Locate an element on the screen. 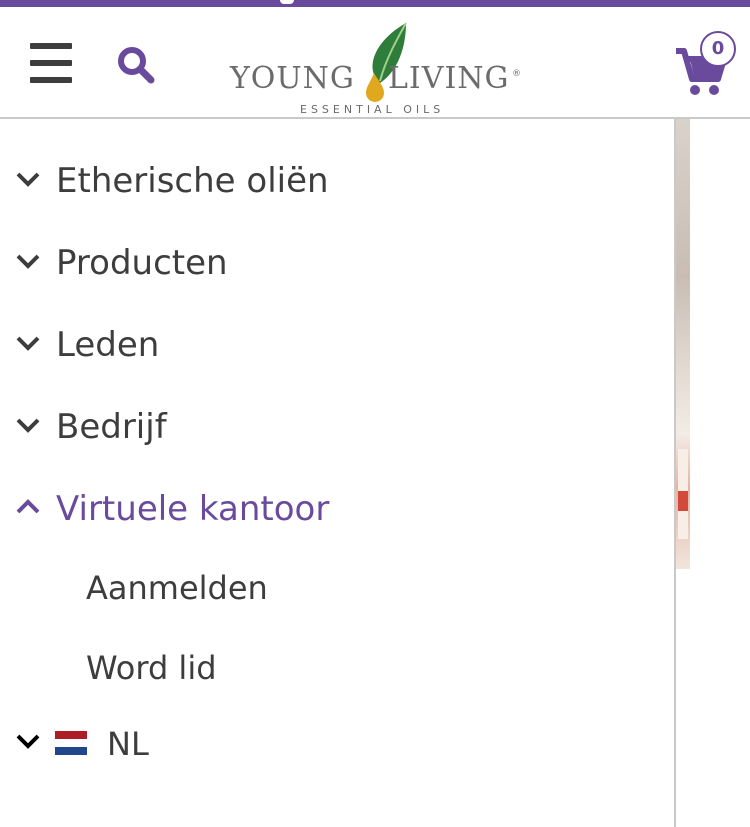 The width and height of the screenshot is (750, 827). logo-registered-mark: ® is located at coordinates (516, 74).